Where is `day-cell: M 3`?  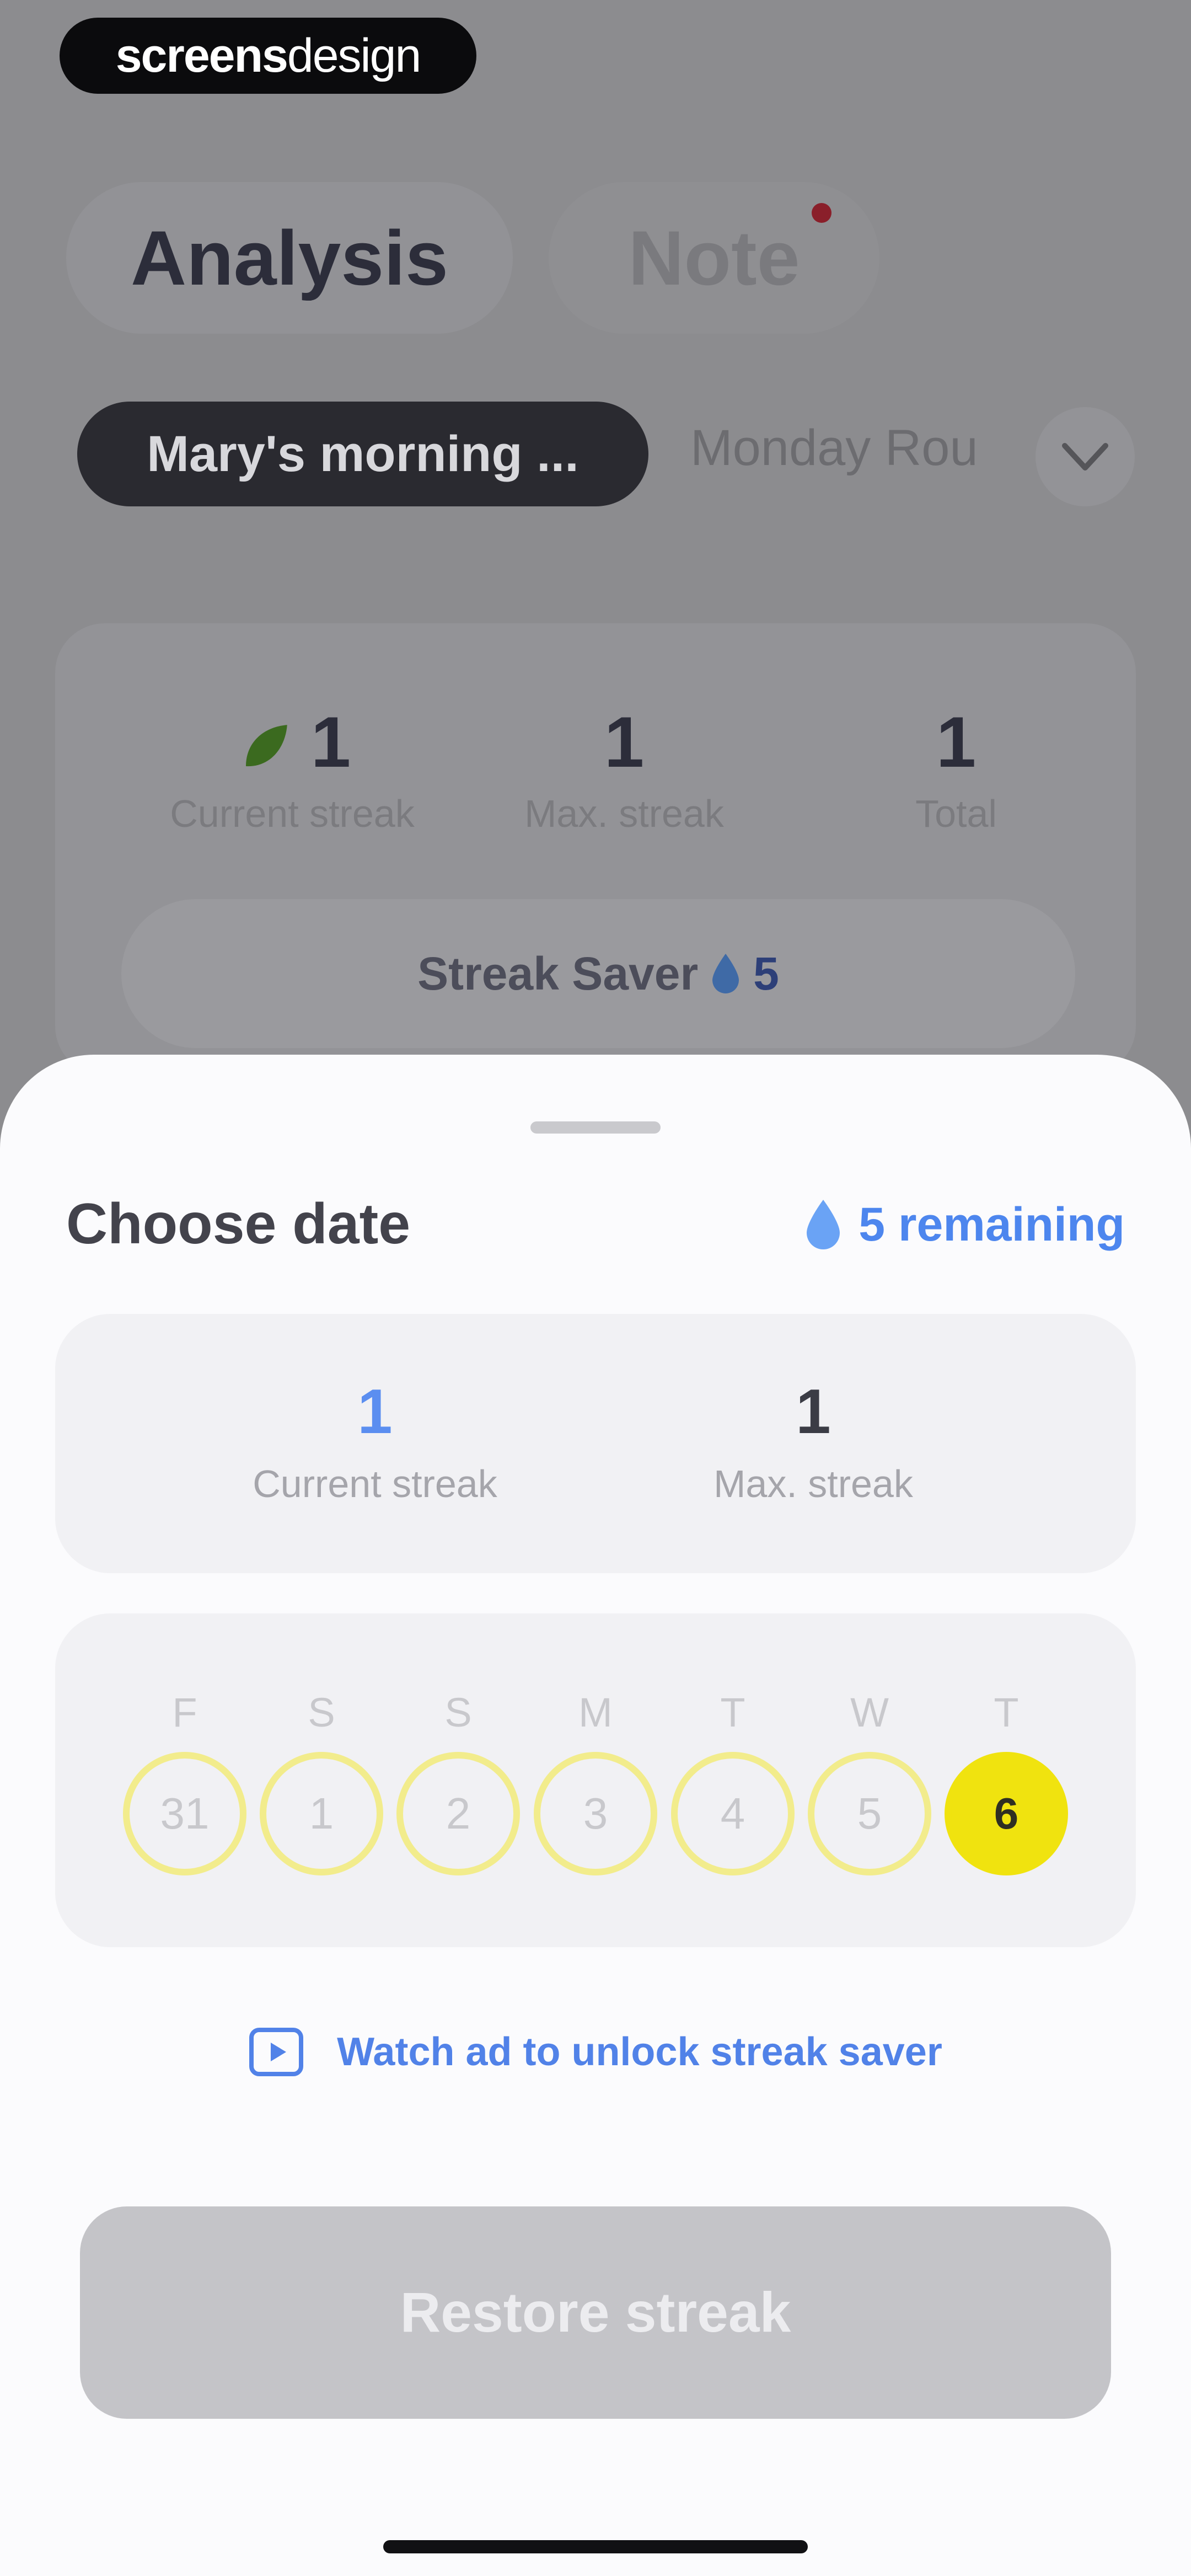 day-cell: M 3 is located at coordinates (595, 1781).